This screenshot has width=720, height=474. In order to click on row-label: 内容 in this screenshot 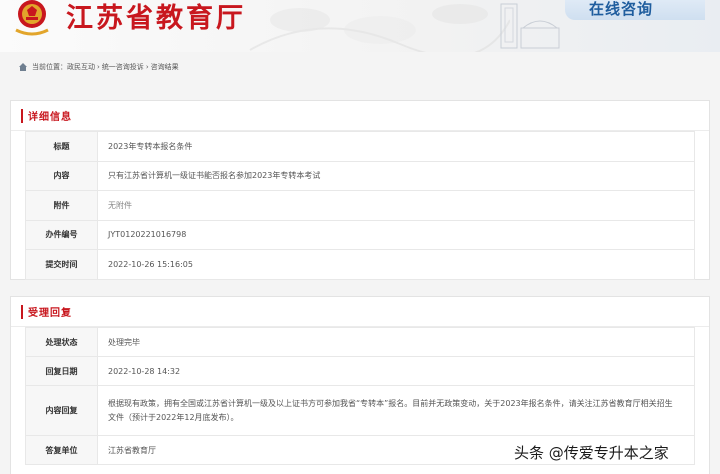, I will do `click(62, 175)`.